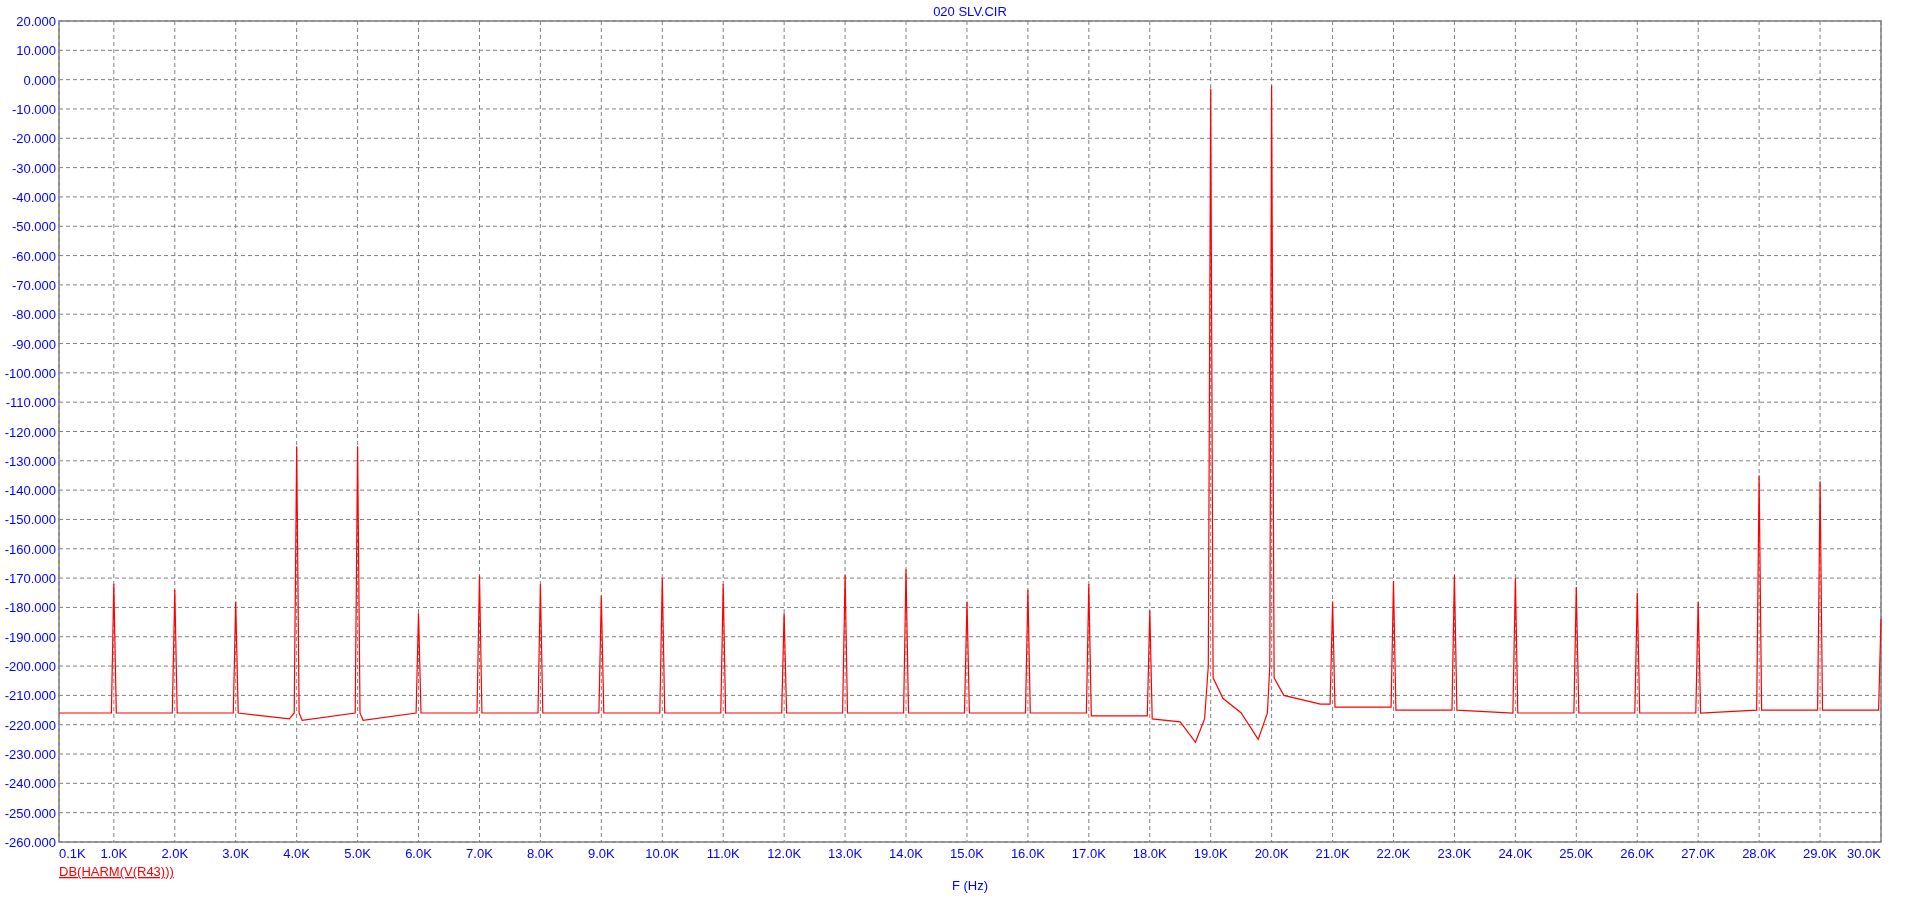  Describe the element at coordinates (30, 579) in the screenshot. I see `y-tick-label: -170.000` at that location.